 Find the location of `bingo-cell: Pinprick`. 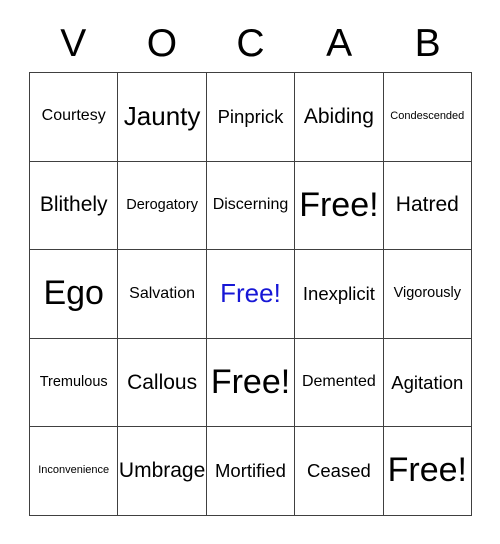

bingo-cell: Pinprick is located at coordinates (251, 117).